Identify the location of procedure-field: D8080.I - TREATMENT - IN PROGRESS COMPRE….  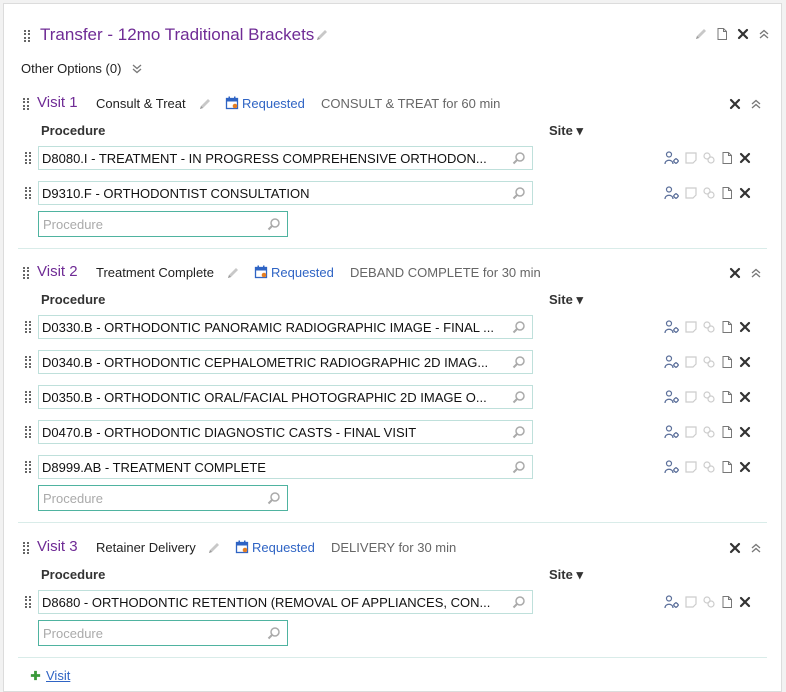
(285, 158).